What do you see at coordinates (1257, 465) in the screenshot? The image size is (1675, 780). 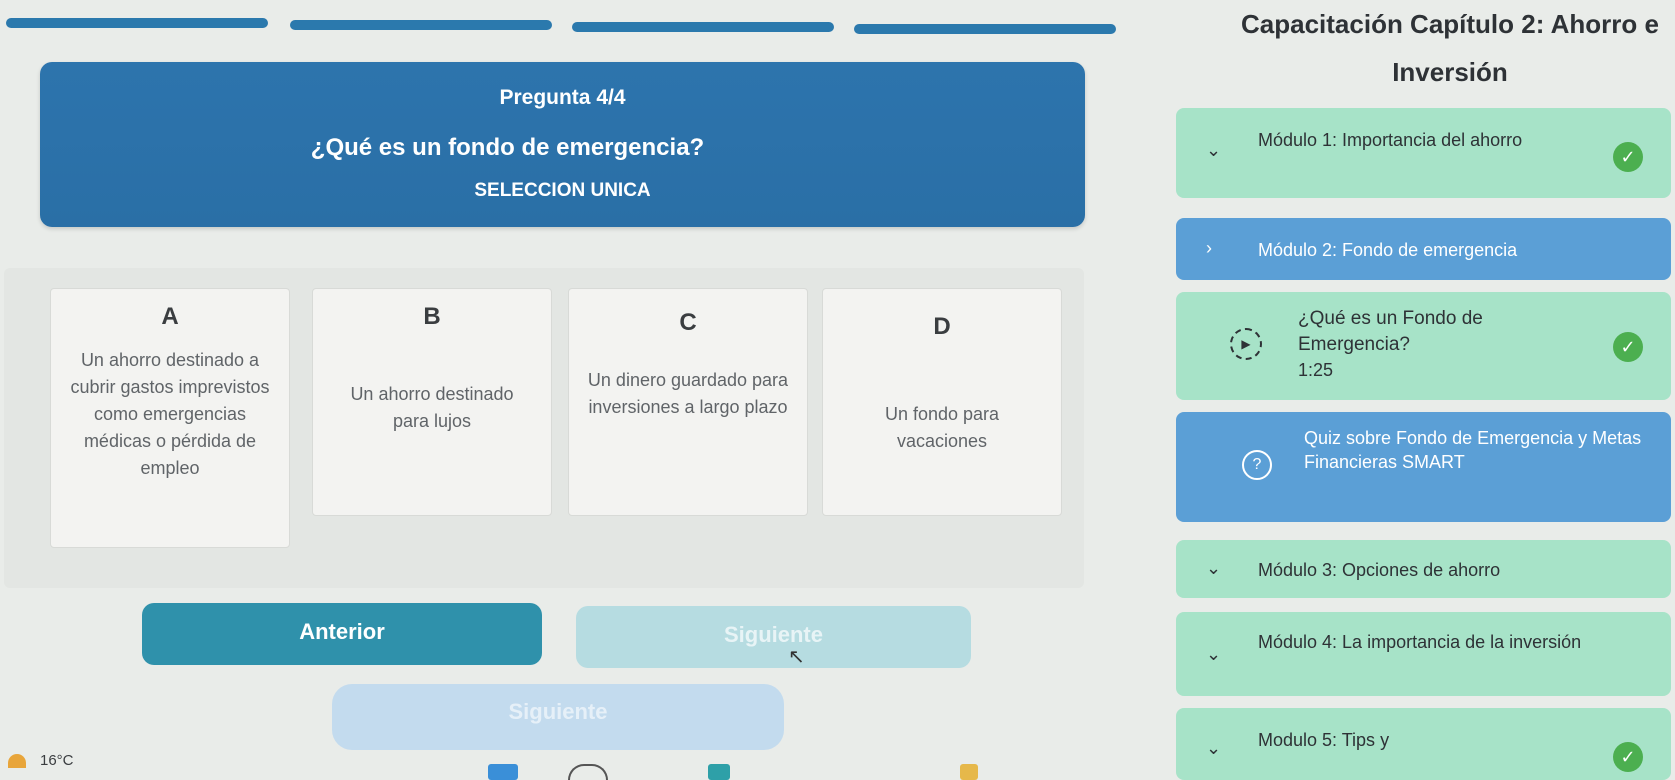 I see `question-mark-icon: ?` at bounding box center [1257, 465].